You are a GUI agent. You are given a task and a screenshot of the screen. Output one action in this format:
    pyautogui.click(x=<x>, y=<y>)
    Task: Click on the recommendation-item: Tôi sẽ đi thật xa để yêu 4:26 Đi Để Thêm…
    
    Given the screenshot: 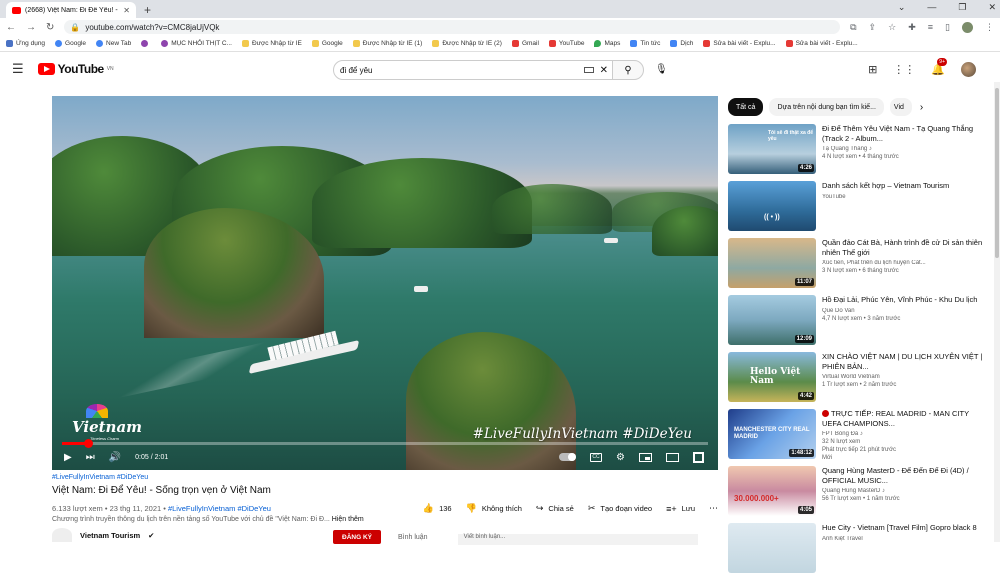 What is the action you would take?
    pyautogui.click(x=859, y=152)
    